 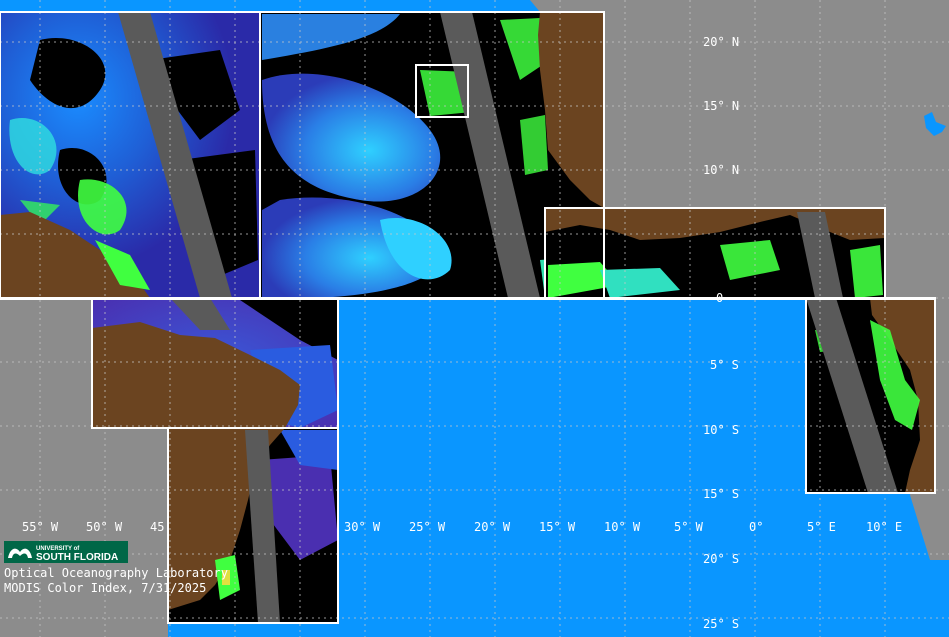 I want to click on usf-name-label: SOUTH FLORIDA, so click(x=77, y=557).